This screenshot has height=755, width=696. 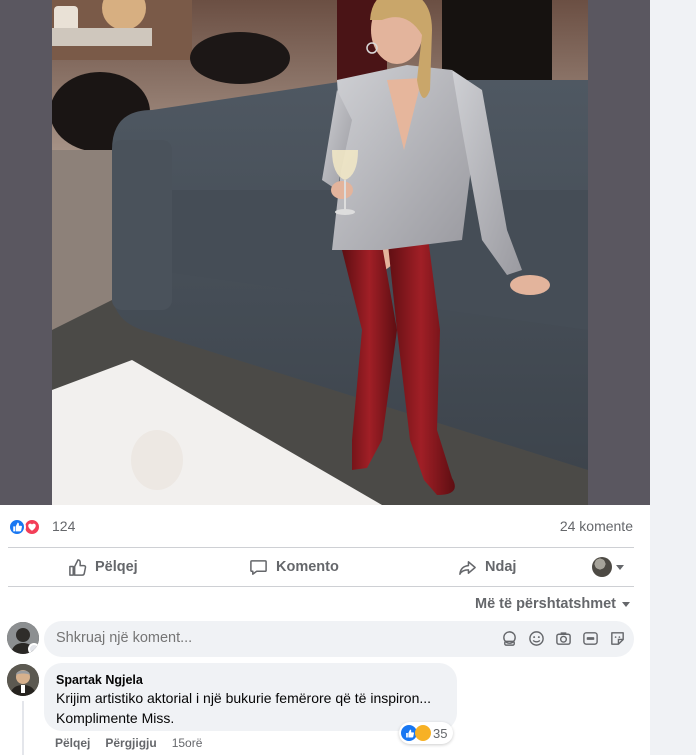 What do you see at coordinates (33, 648) in the screenshot?
I see `avatar-badge` at bounding box center [33, 648].